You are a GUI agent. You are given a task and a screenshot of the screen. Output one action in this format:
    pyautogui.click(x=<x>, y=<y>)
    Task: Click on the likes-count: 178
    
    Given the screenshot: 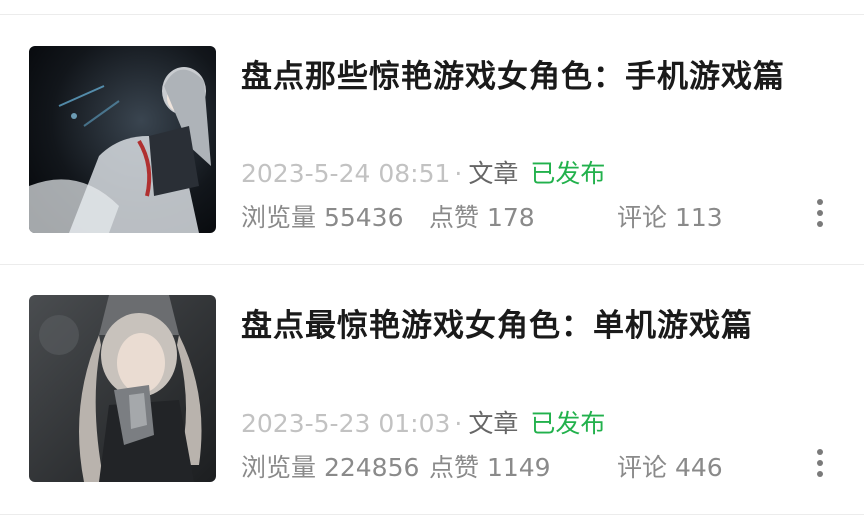 What is the action you would take?
    pyautogui.click(x=510, y=217)
    